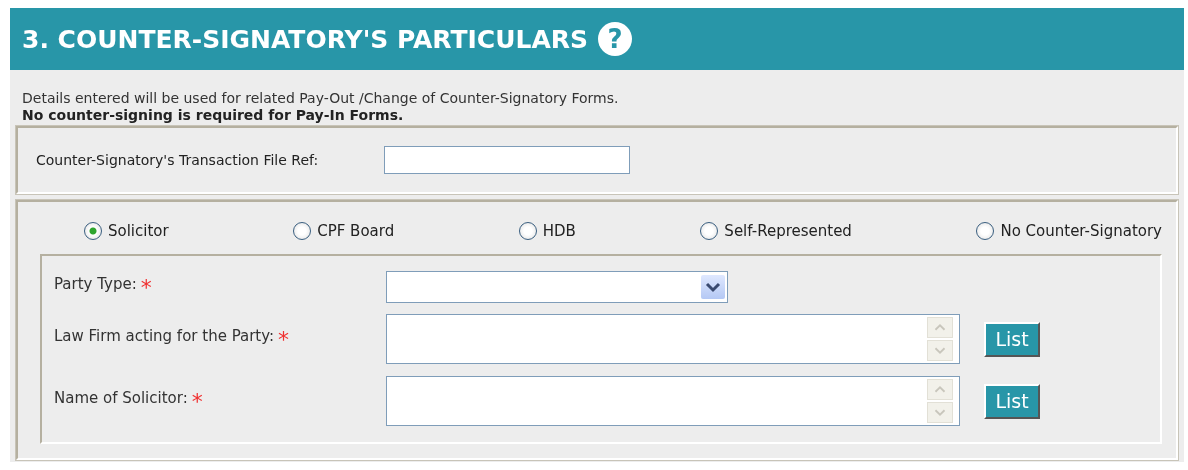 Image resolution: width=1188 pixels, height=470 pixels. I want to click on file-ref-label: Counter-Signatory's Transaction File Ref:, so click(178, 160).